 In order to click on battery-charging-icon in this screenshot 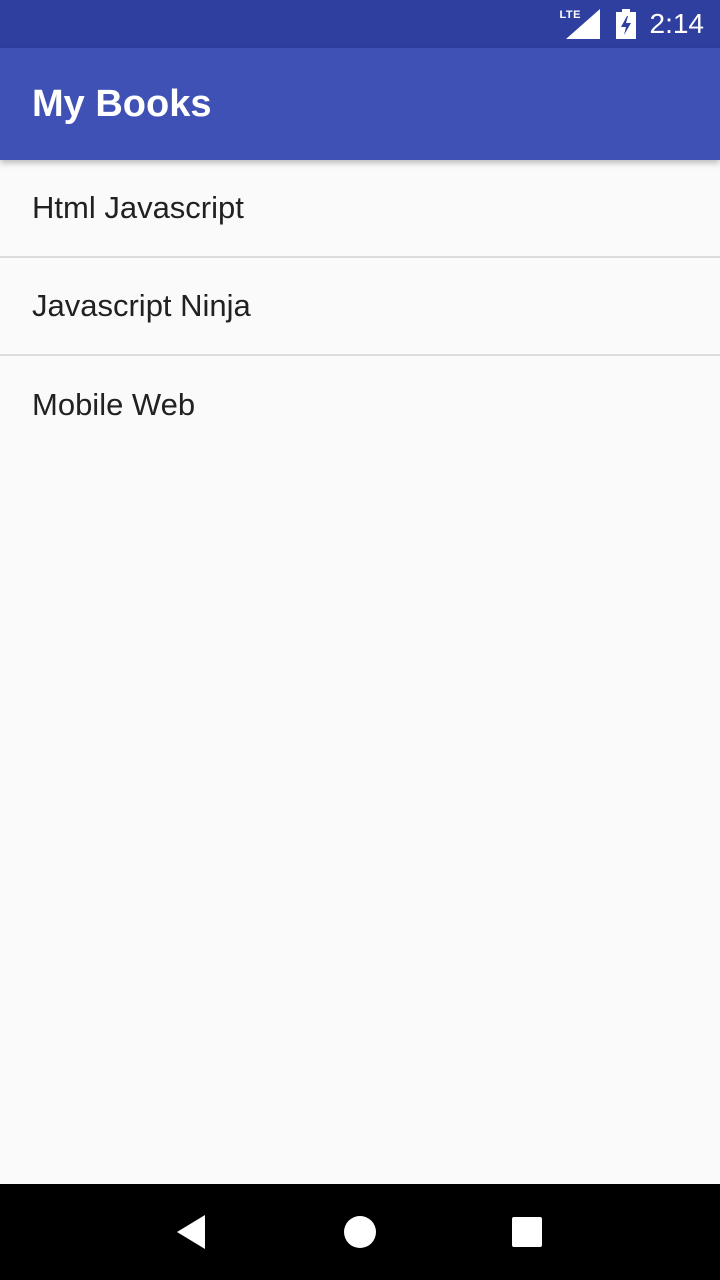, I will do `click(625, 24)`.